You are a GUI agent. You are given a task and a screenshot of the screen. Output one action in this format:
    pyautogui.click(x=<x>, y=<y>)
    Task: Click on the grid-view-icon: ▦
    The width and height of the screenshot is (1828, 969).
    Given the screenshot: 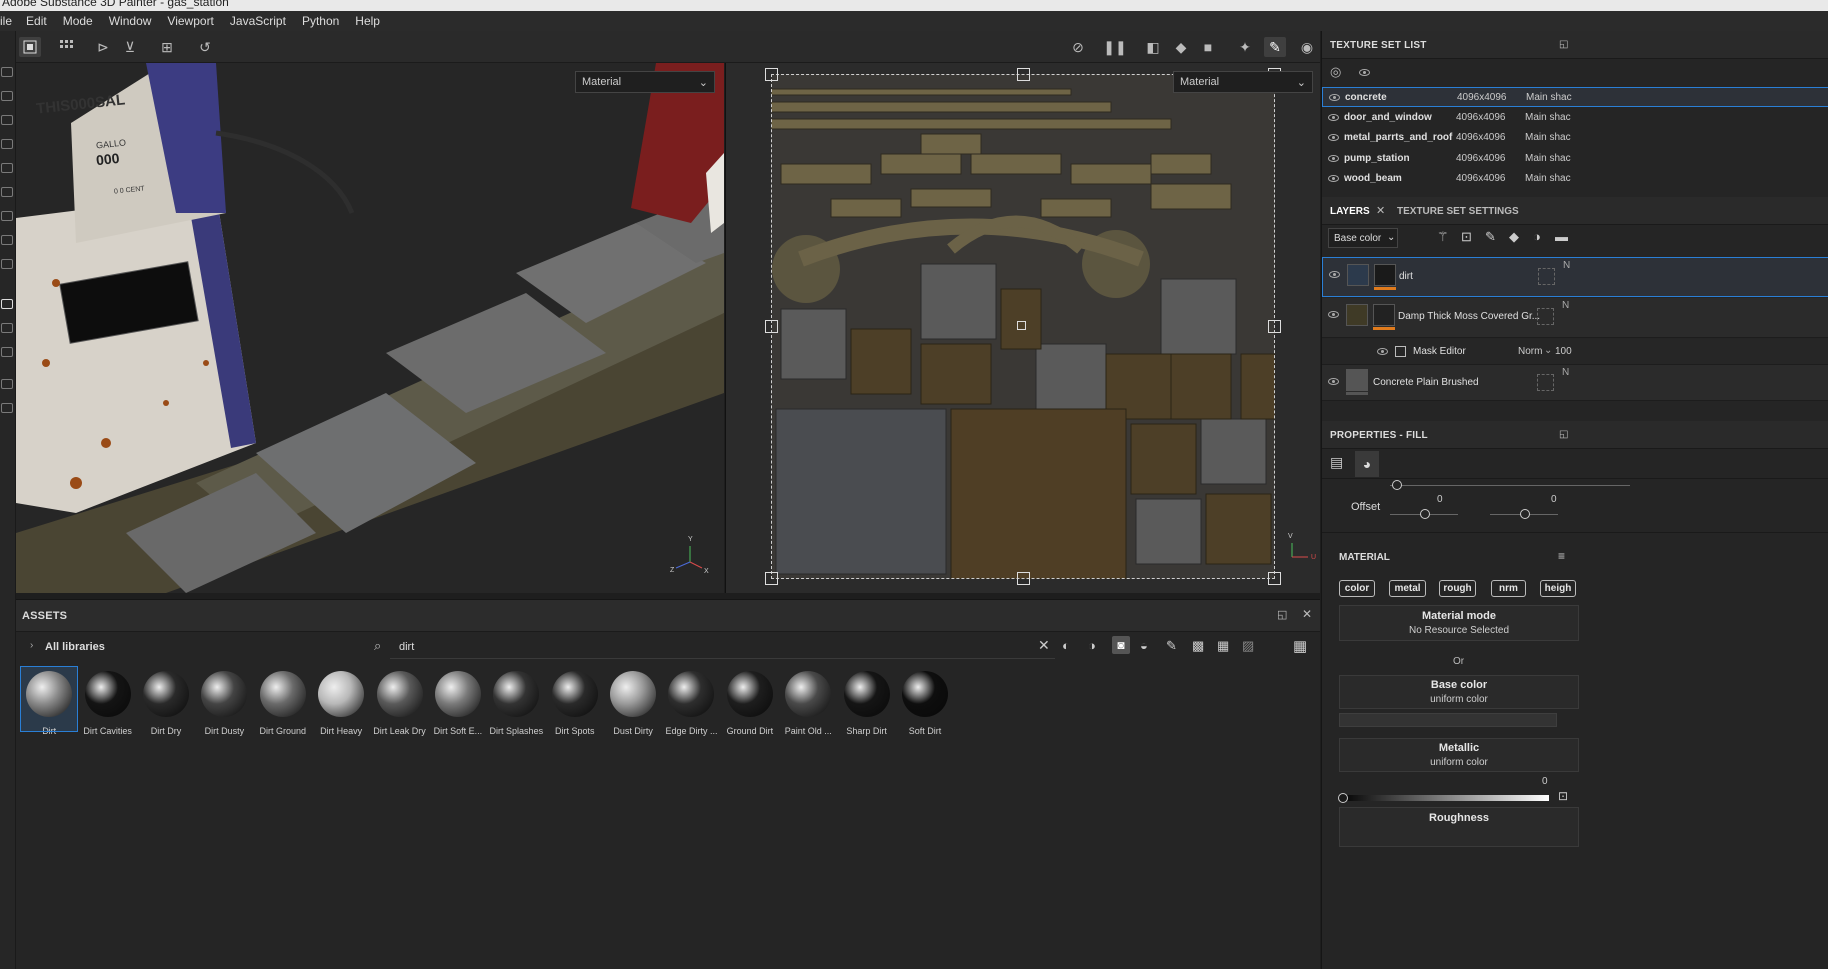 What is the action you would take?
    pyautogui.click(x=1300, y=646)
    